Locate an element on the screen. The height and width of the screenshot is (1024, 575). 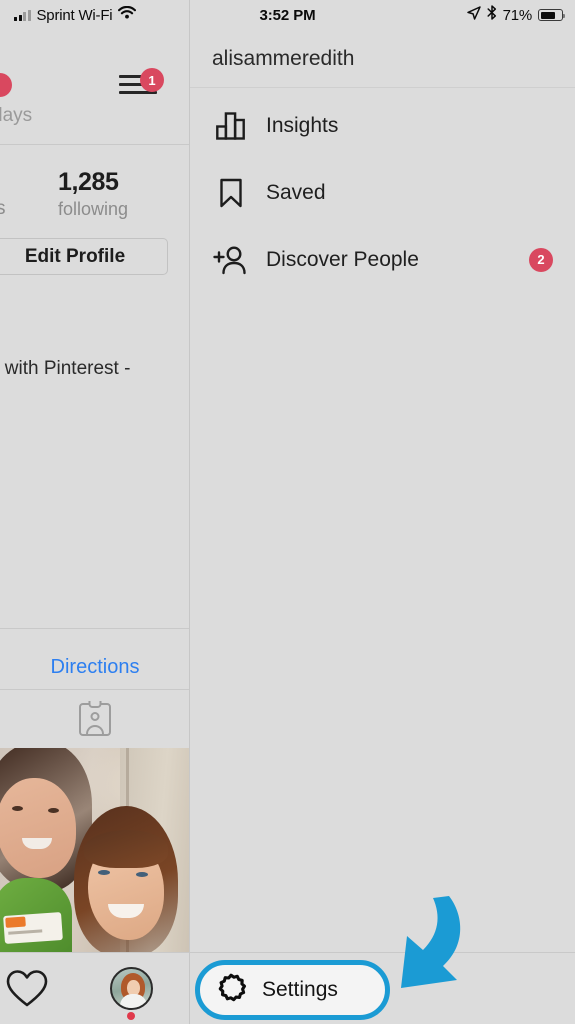
edit-profile-button: Edit Profile is located at coordinates (84, 256).